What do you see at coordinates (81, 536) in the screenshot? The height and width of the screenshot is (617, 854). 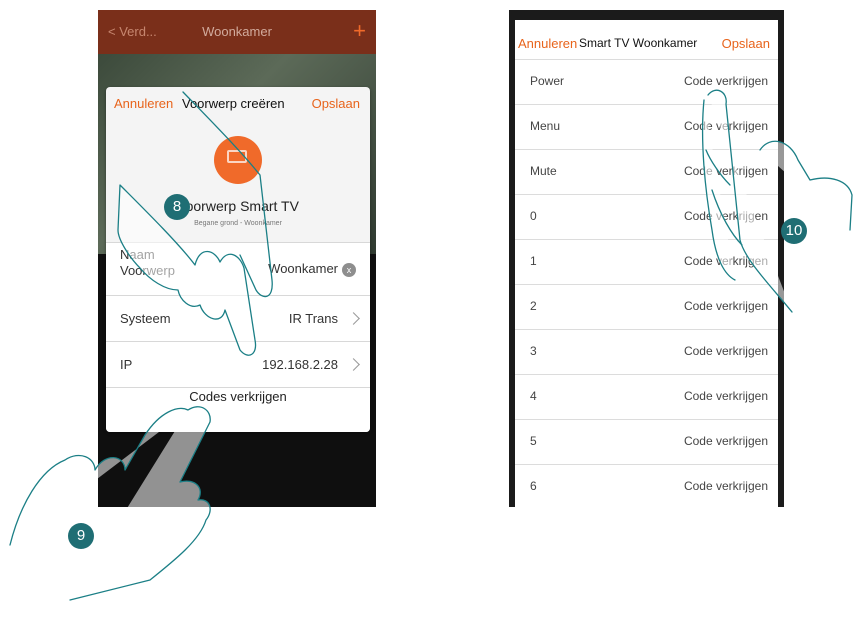 I see `step-badge: 9` at bounding box center [81, 536].